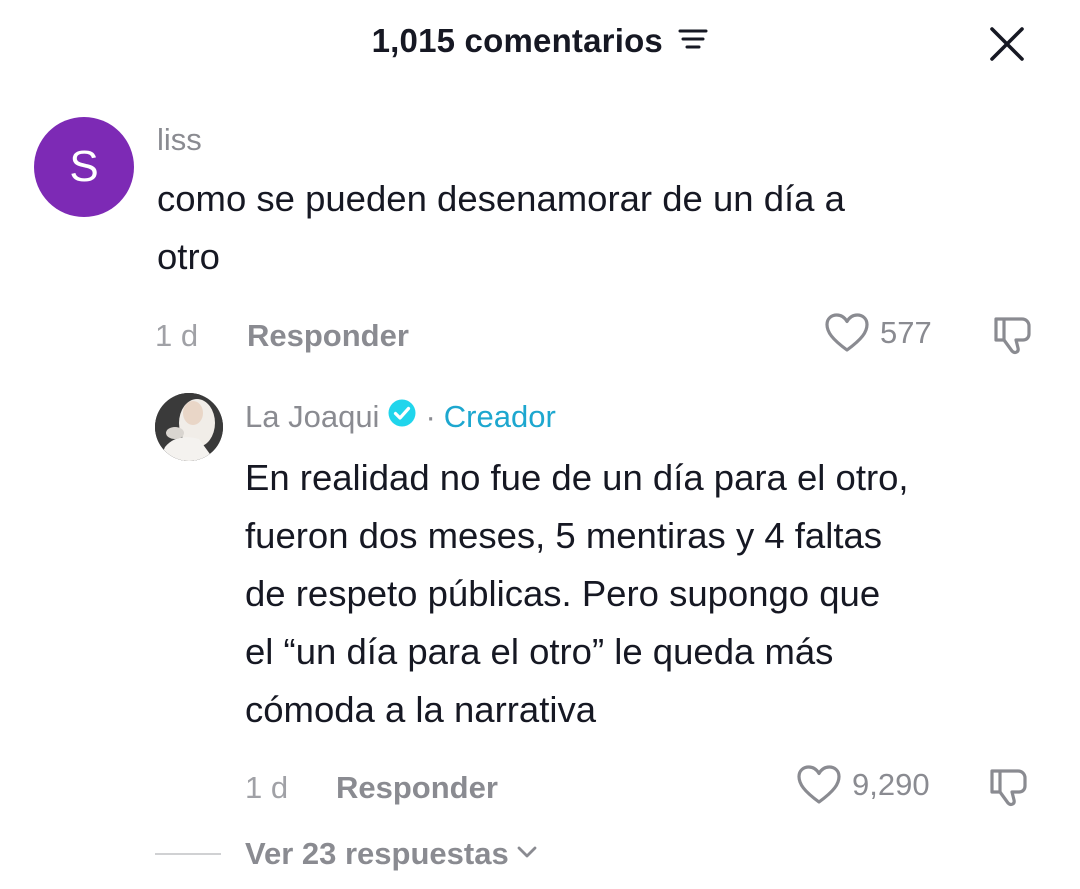 The height and width of the screenshot is (889, 1080). I want to click on comment-text-line: cómoda a la narrativa, so click(420, 709).